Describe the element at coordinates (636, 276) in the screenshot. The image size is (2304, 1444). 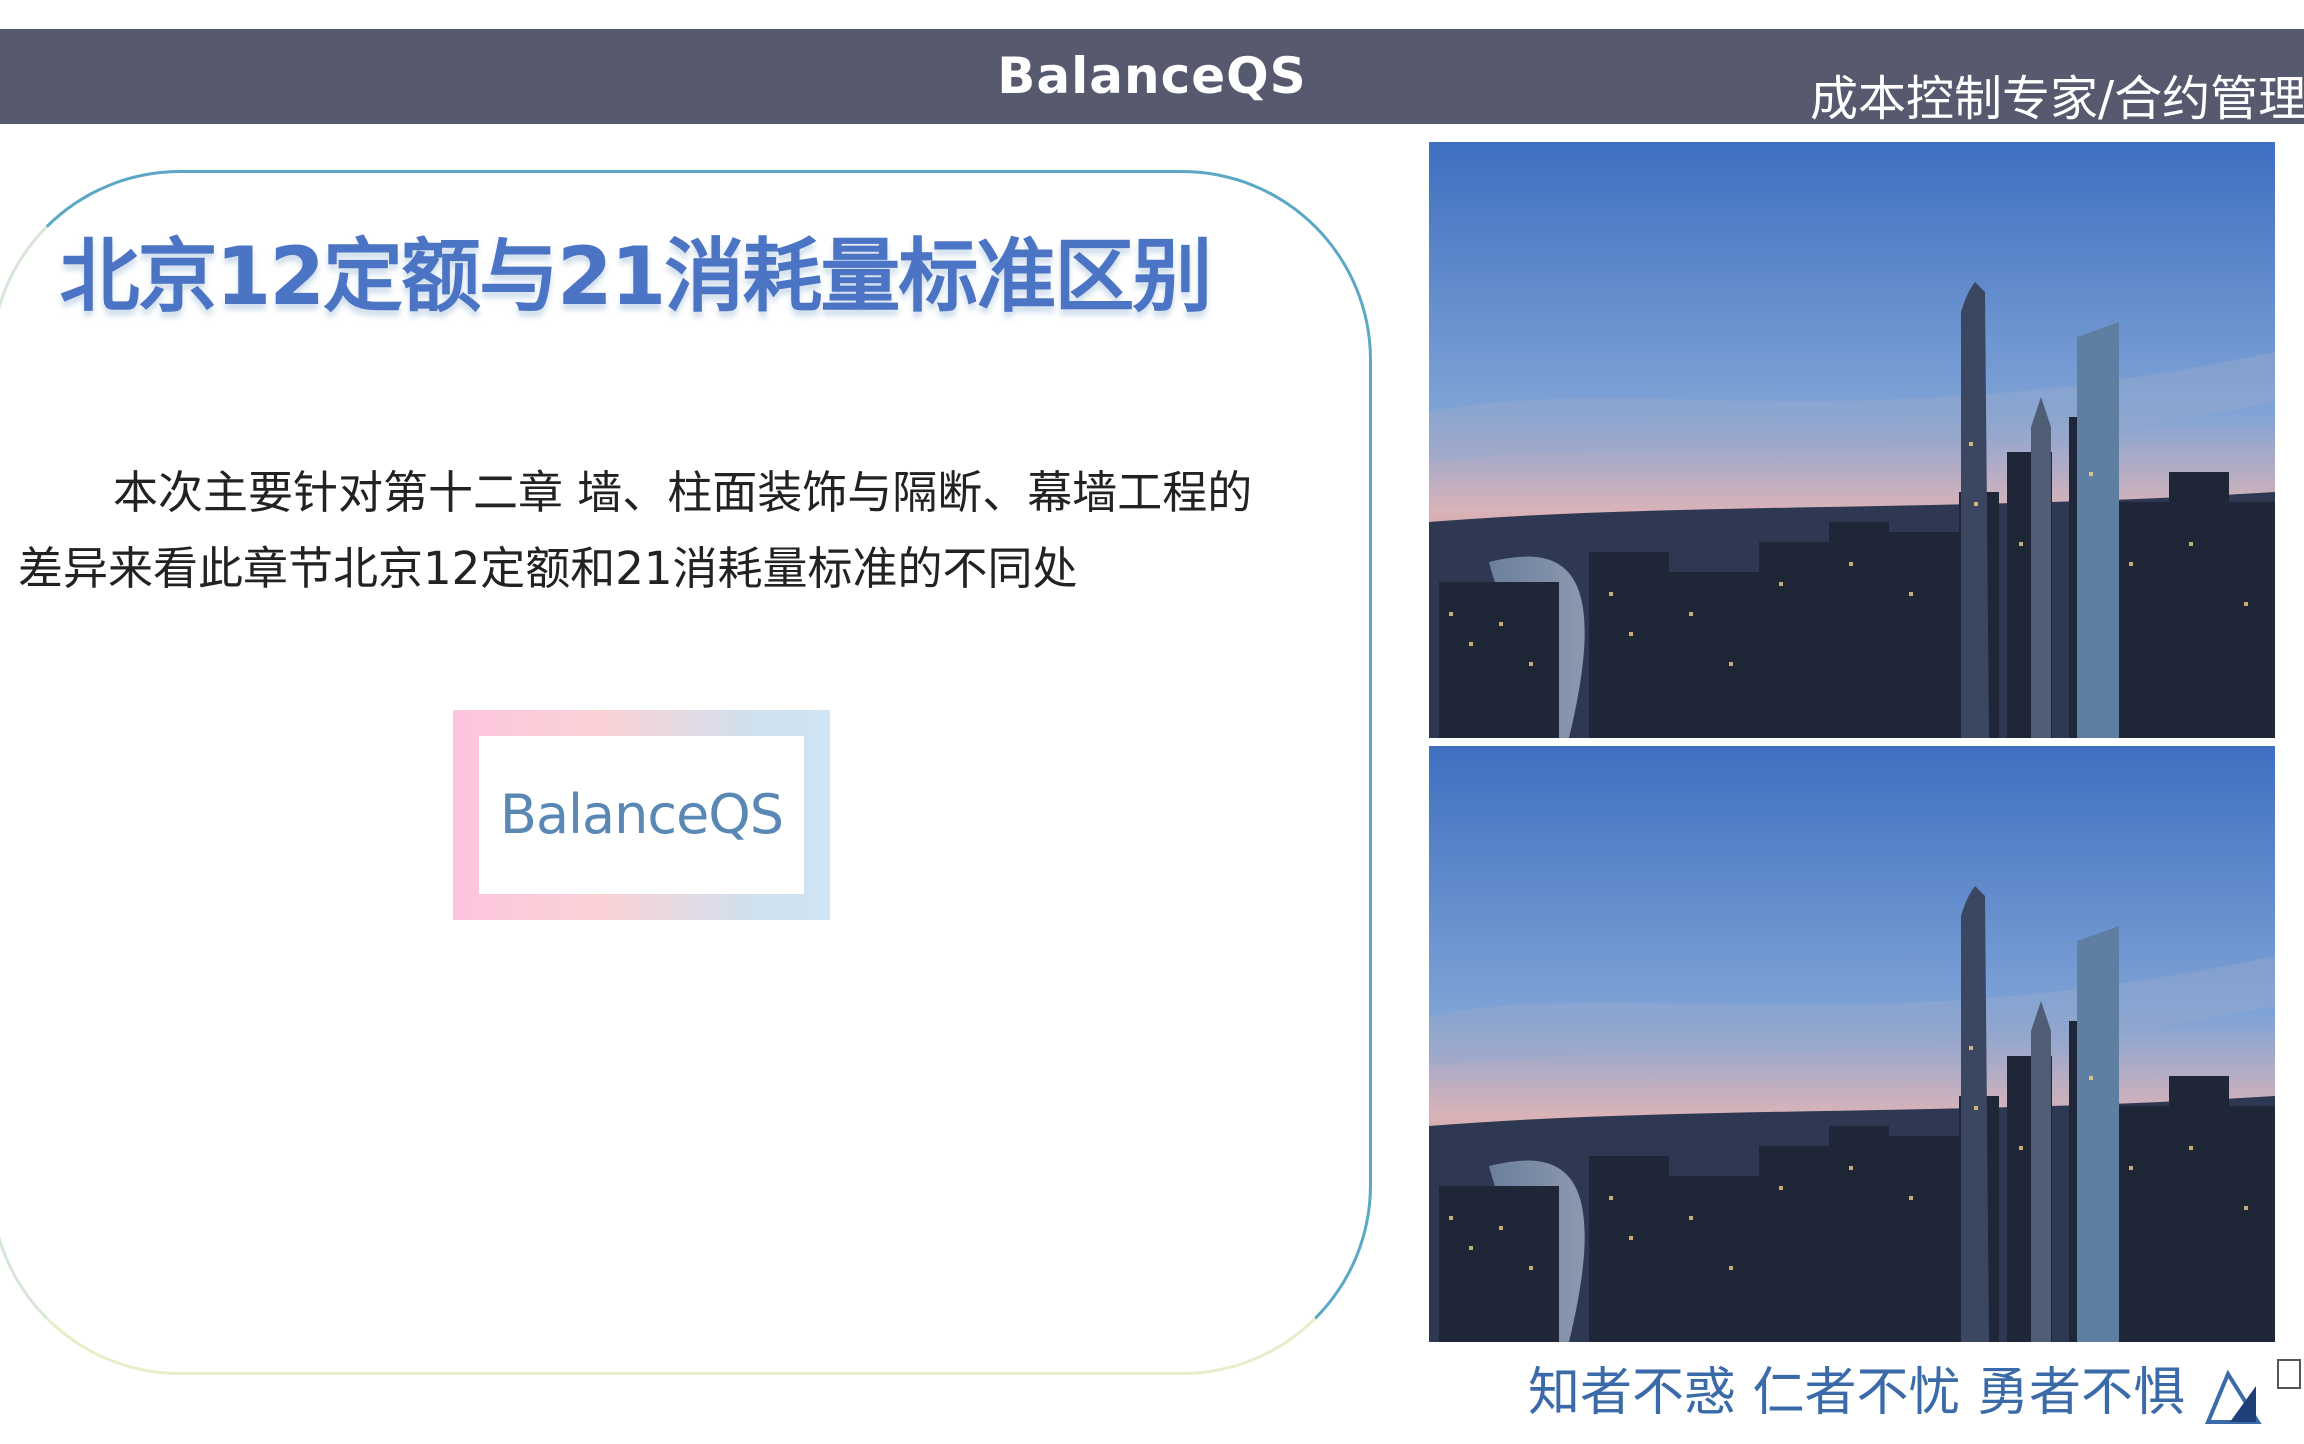
I see `slide-title: 北京12定额与21消耗量标准区别` at that location.